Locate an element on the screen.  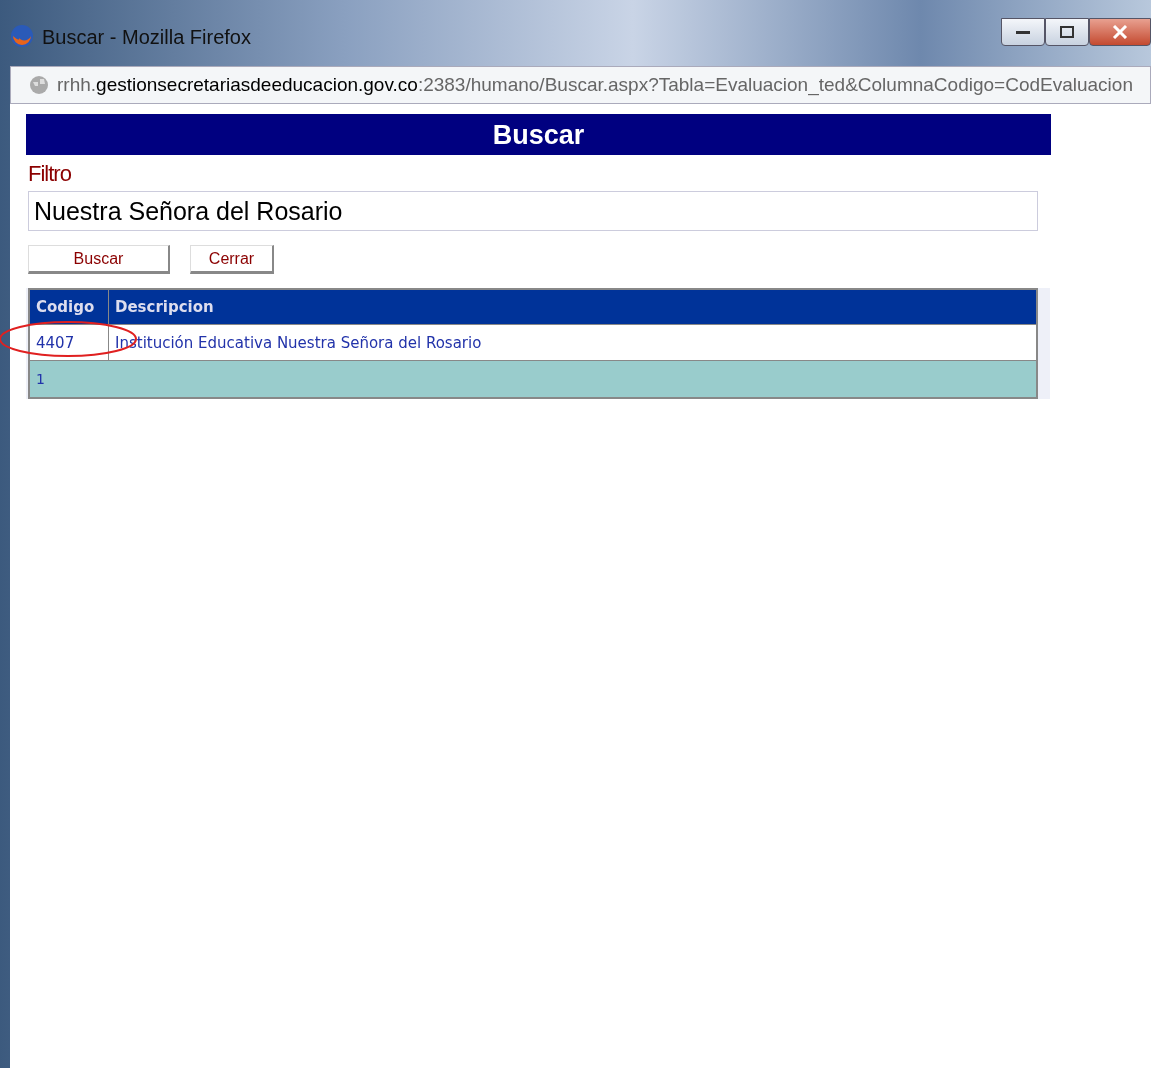
column-header: Codigo is located at coordinates (69, 307).